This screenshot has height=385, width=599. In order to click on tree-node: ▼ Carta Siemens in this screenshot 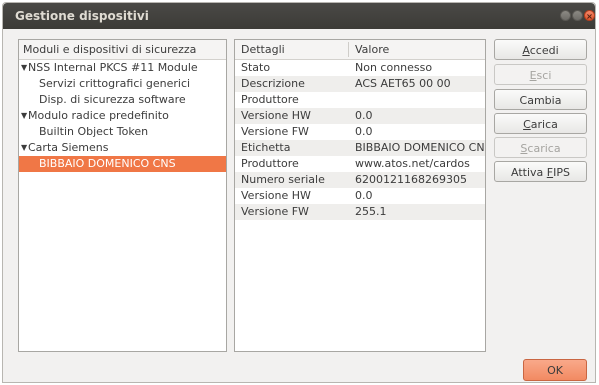, I will do `click(122, 148)`.